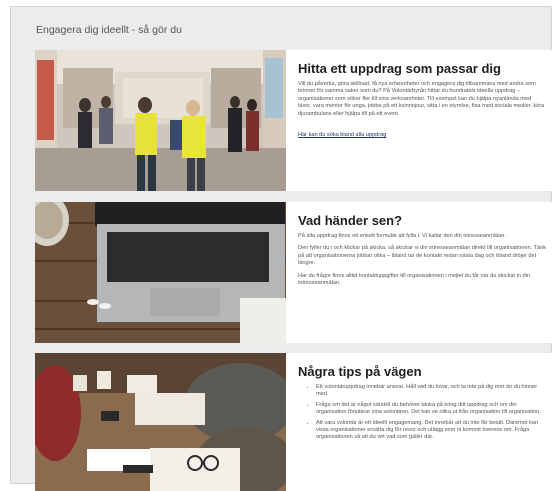 This screenshot has height=491, width=560. What do you see at coordinates (160, 422) in the screenshot?
I see `meeting-table-photo` at bounding box center [160, 422].